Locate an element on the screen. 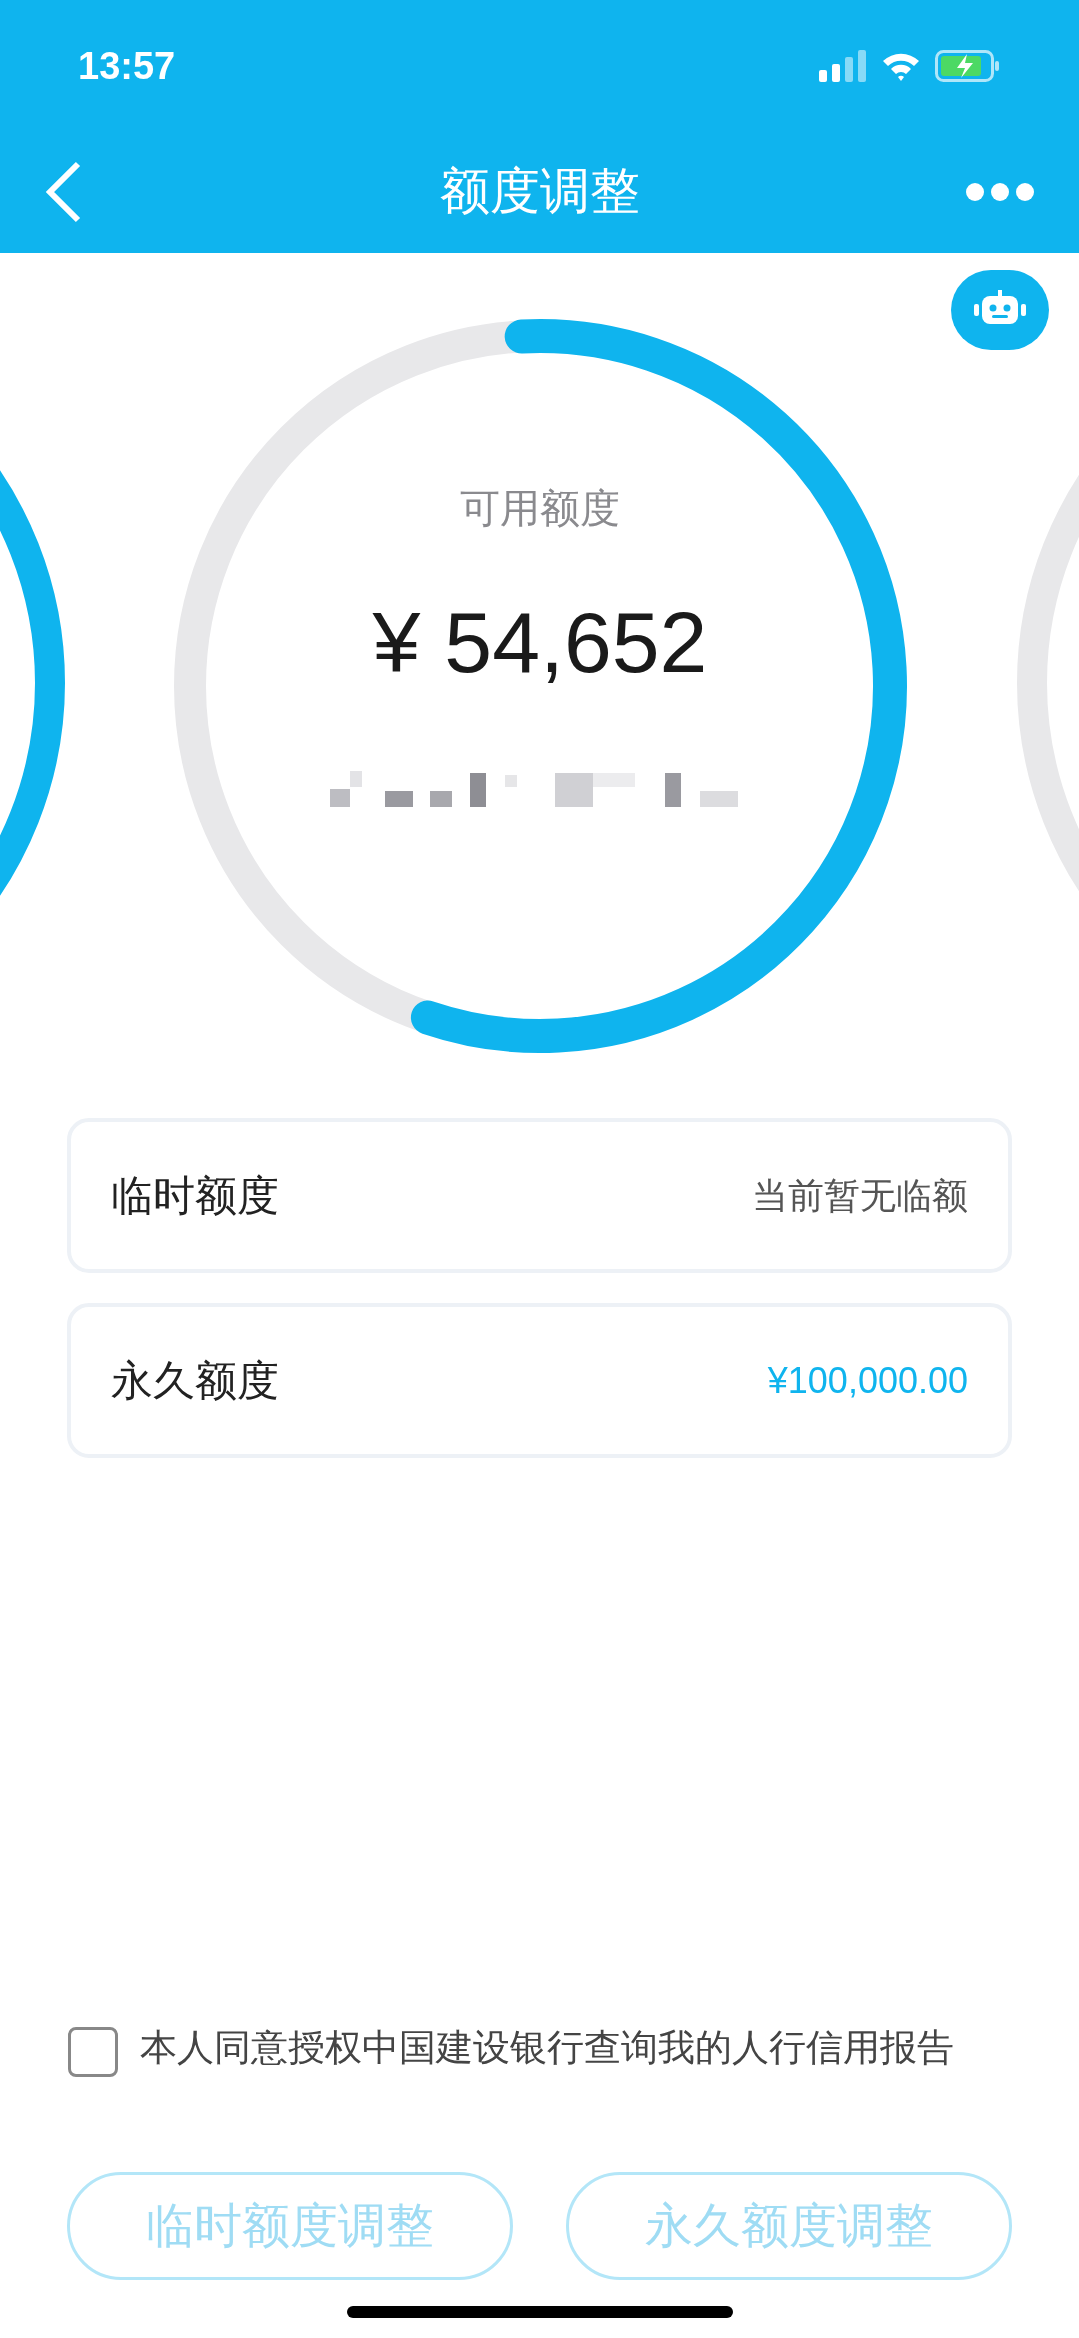  limit-value: 当前暂无临额 is located at coordinates (860, 1195).